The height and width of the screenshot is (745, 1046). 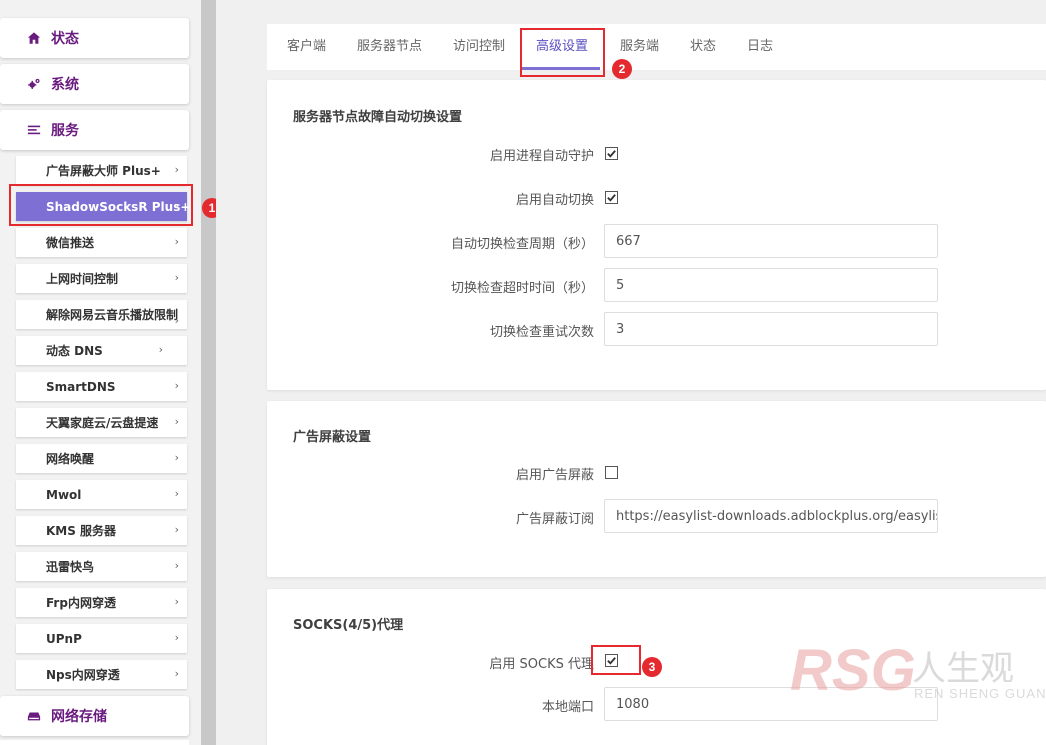 What do you see at coordinates (760, 47) in the screenshot?
I see `tab-logs: 日志` at bounding box center [760, 47].